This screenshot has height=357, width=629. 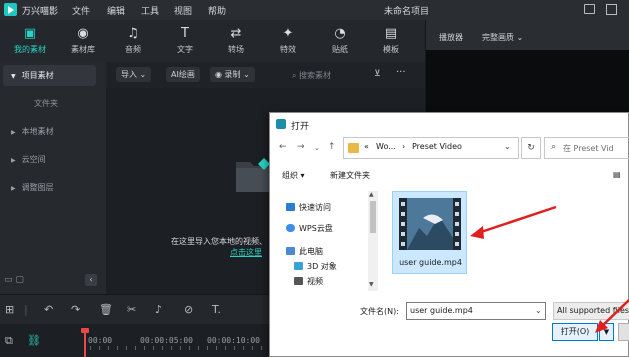 I want to click on menu-help: 帮助, so click(x=217, y=10).